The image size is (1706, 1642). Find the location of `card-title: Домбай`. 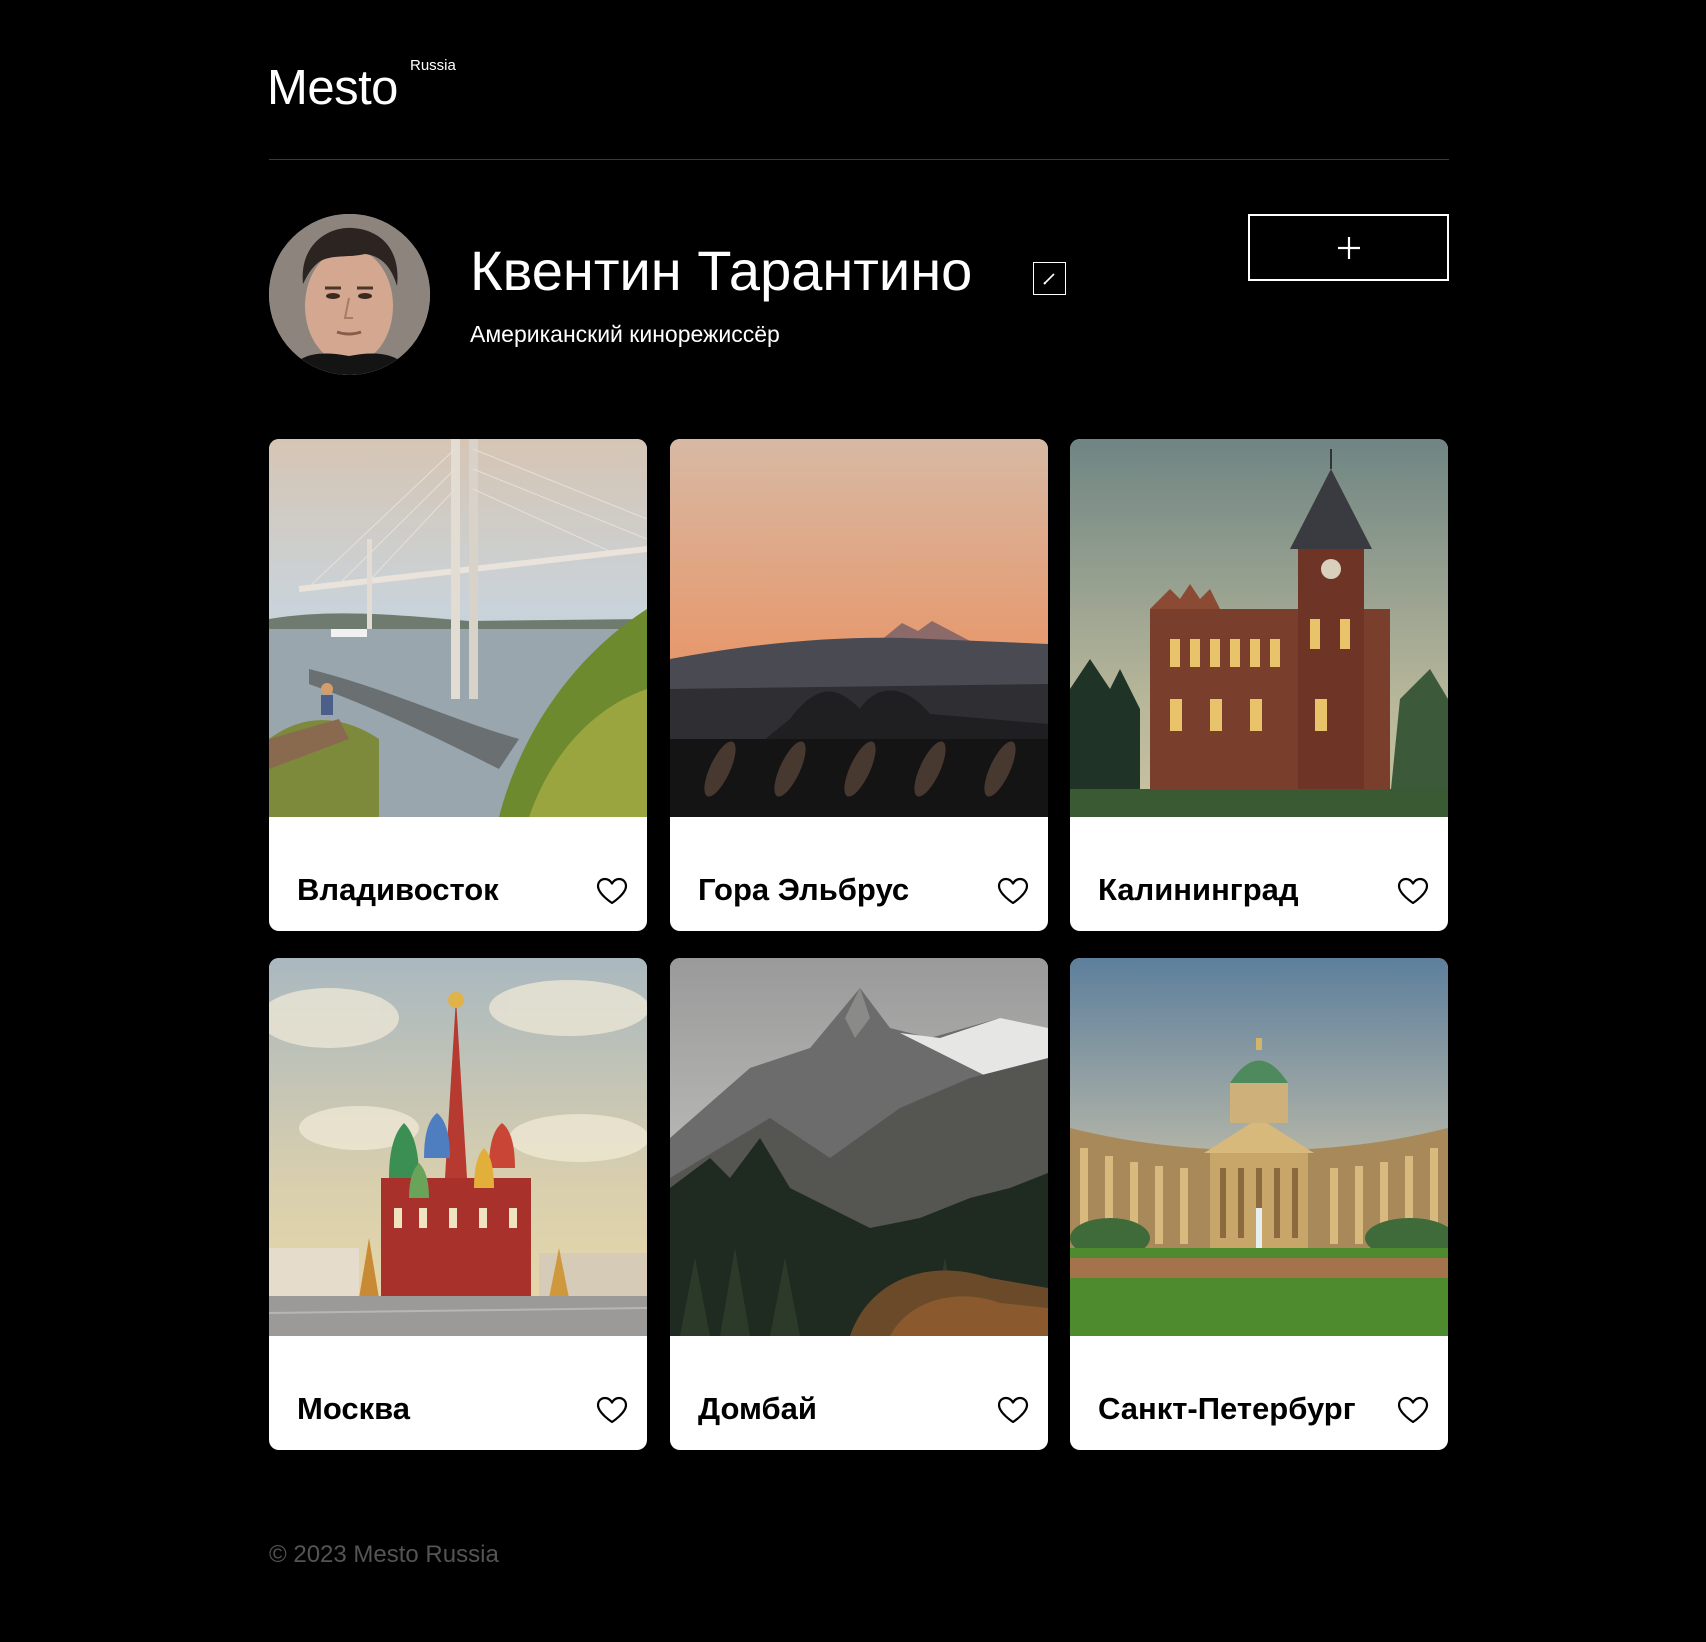

card-title: Домбай is located at coordinates (757, 1408).